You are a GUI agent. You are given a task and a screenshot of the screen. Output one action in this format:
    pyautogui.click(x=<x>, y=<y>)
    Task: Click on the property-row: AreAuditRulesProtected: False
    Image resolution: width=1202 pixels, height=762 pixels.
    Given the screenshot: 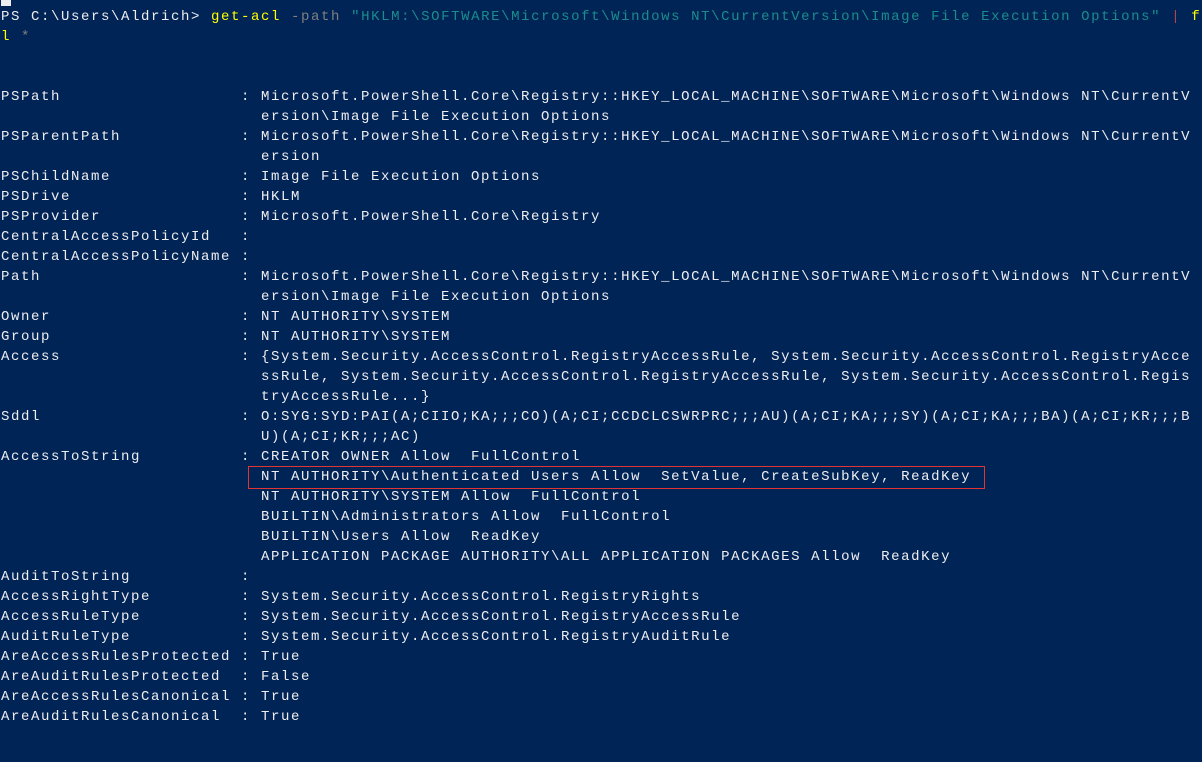 What is the action you would take?
    pyautogui.click(x=601, y=677)
    